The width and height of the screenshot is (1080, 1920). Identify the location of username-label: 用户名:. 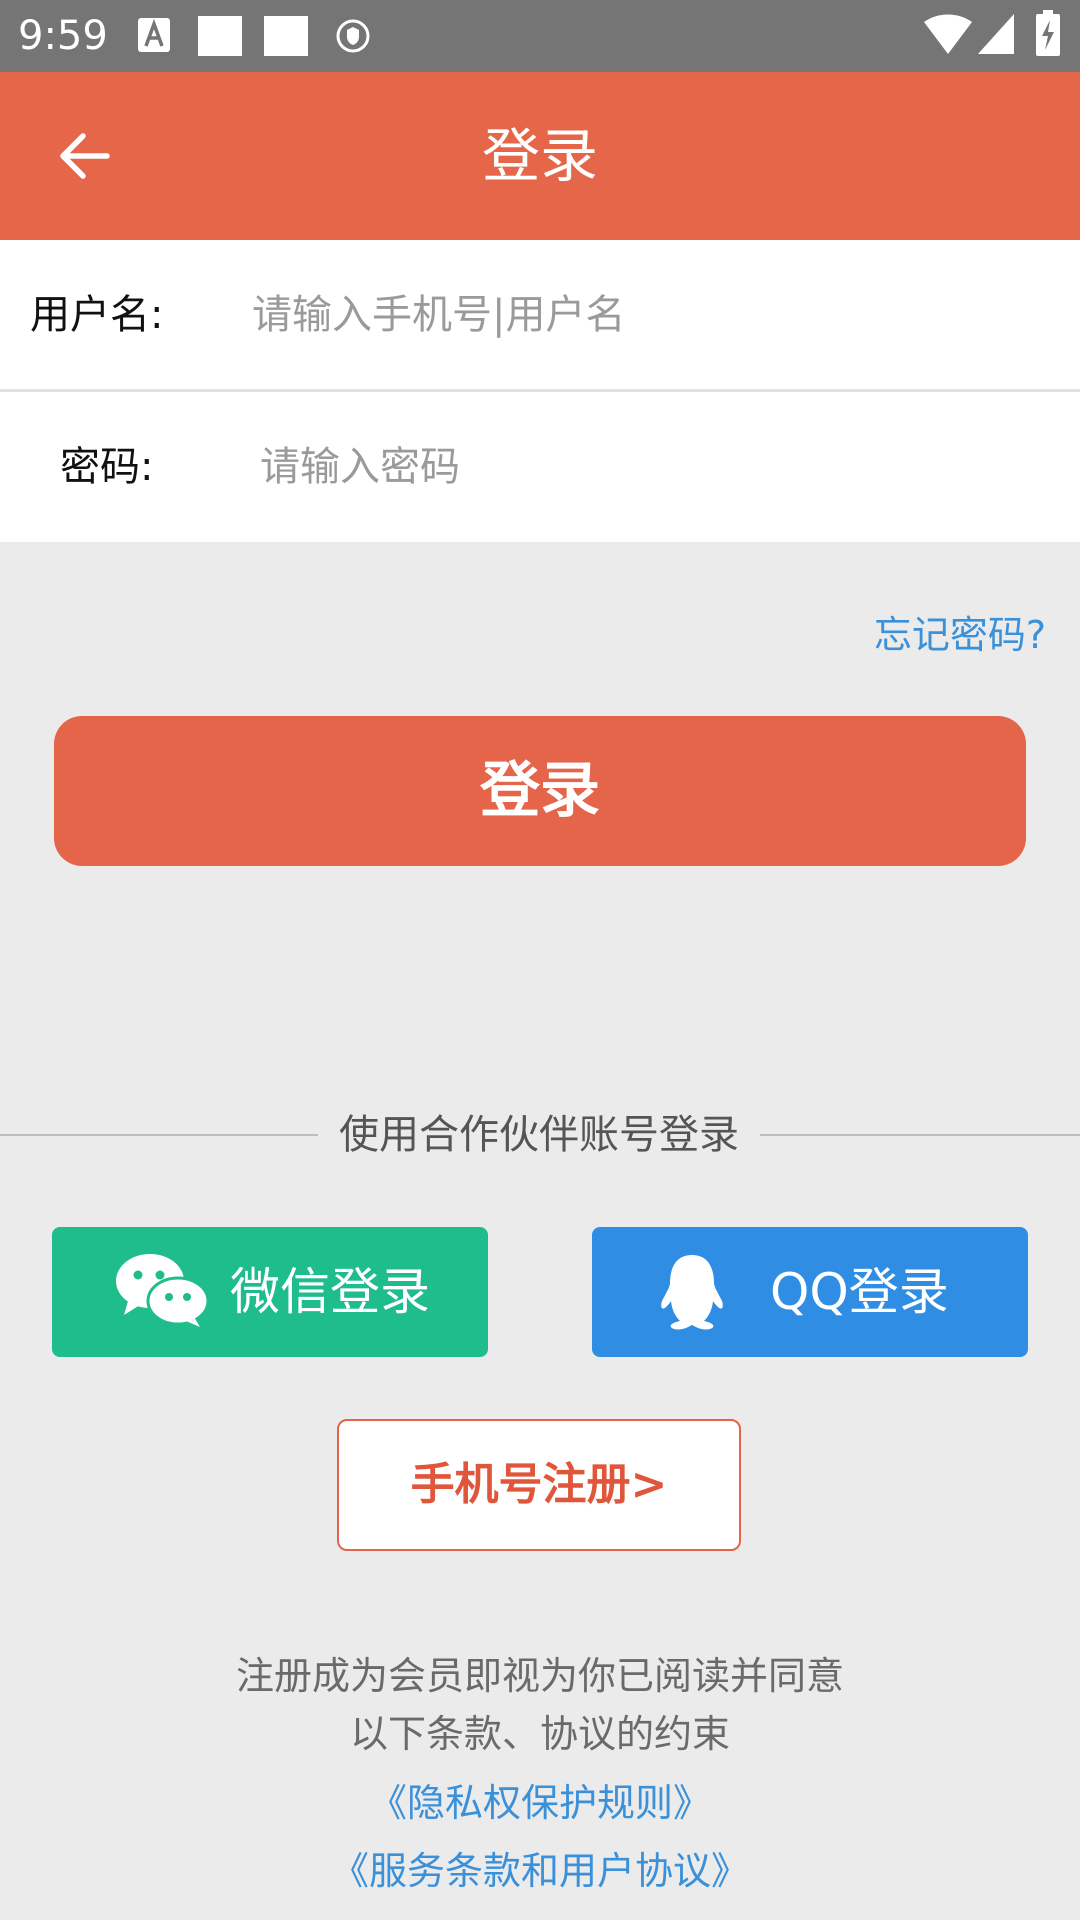
(97, 315).